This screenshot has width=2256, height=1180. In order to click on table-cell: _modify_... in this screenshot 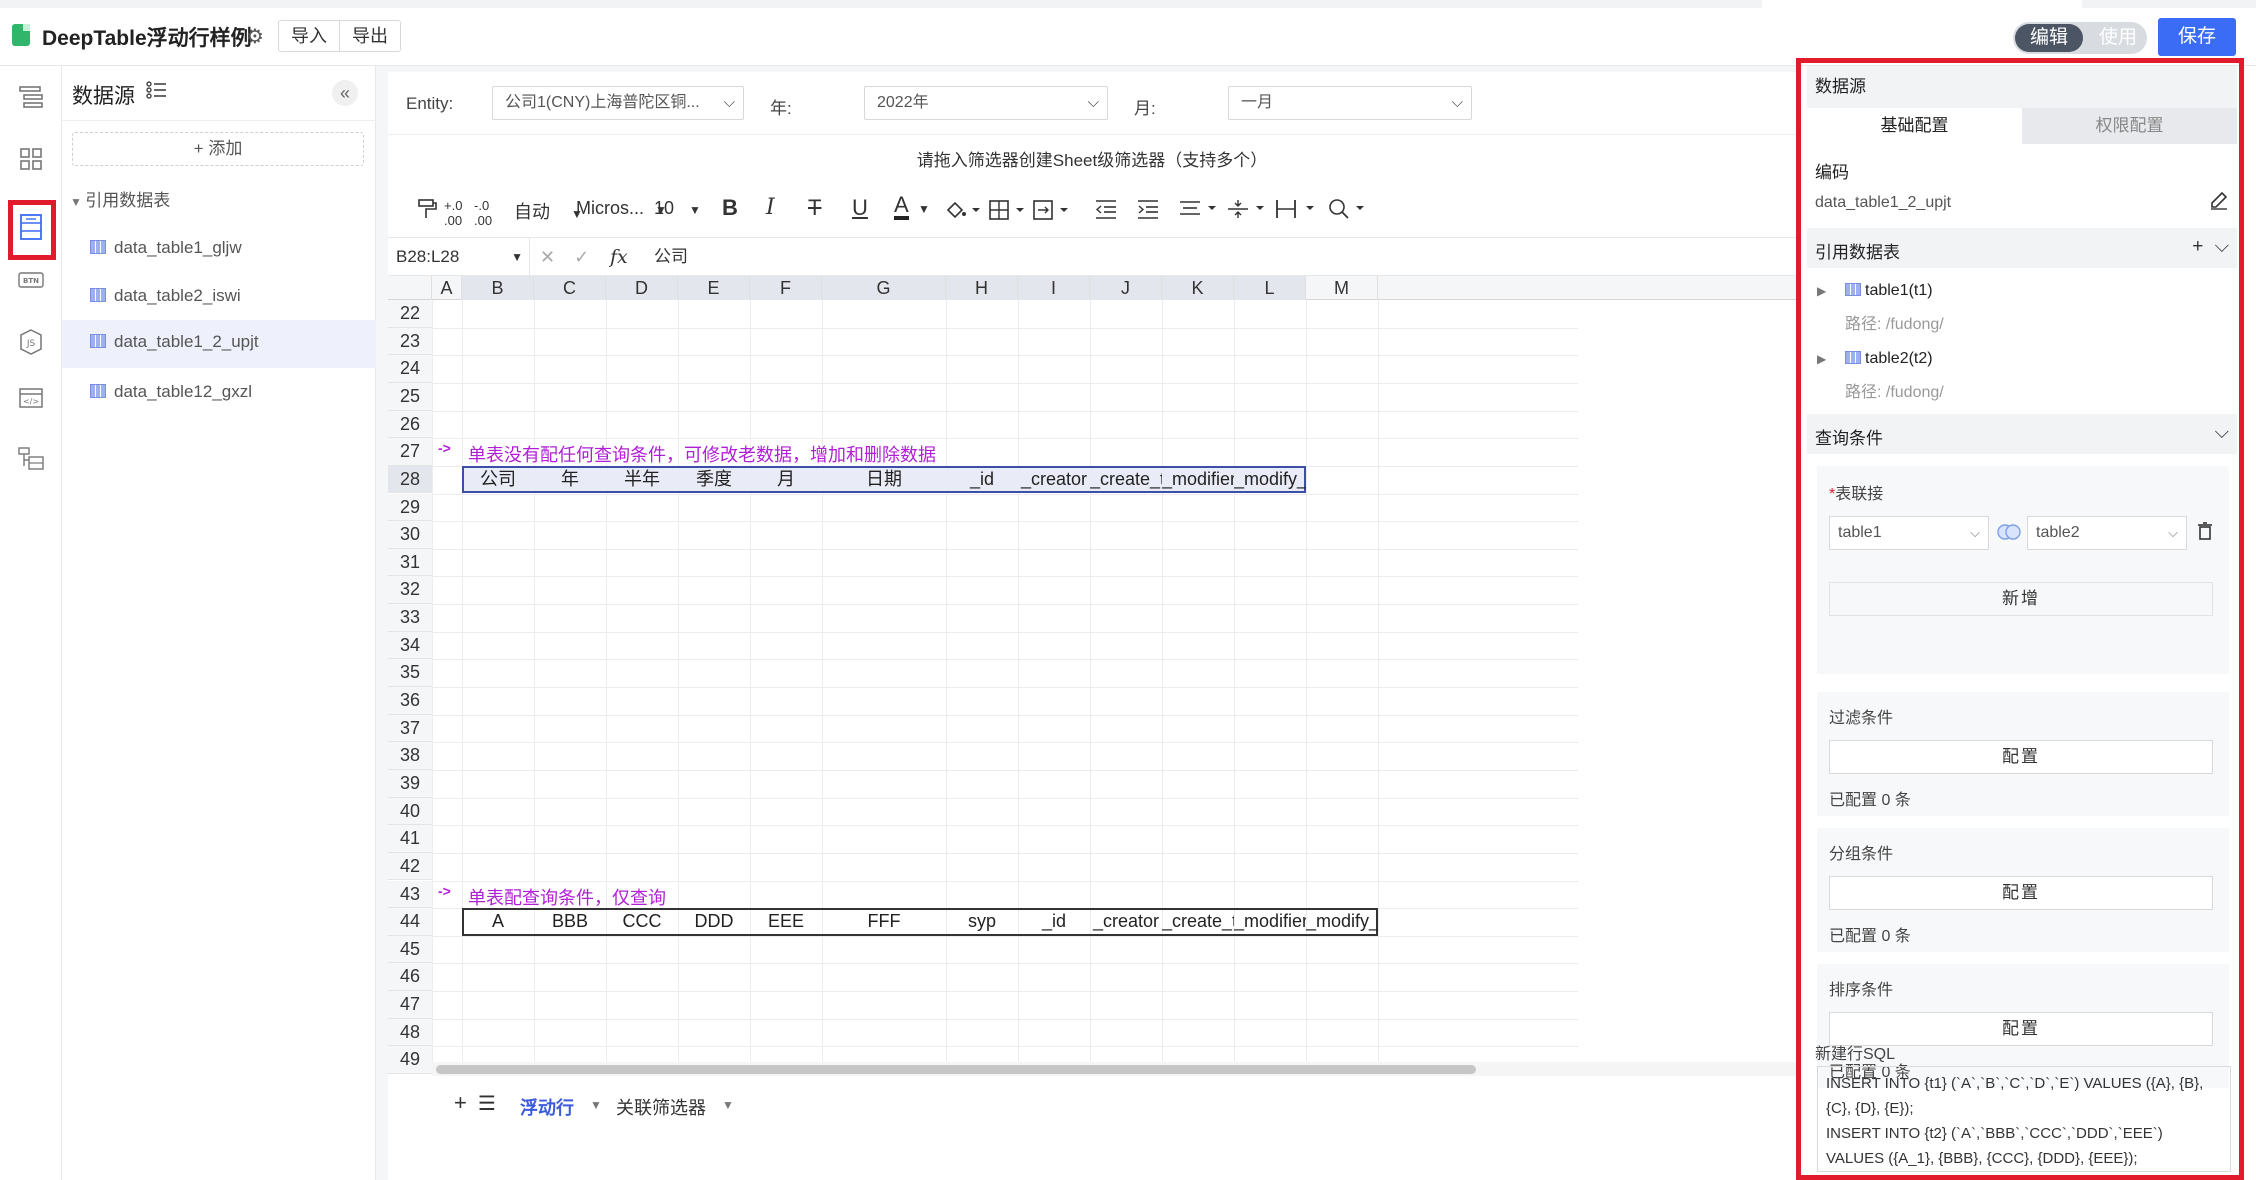, I will do `click(1342, 922)`.